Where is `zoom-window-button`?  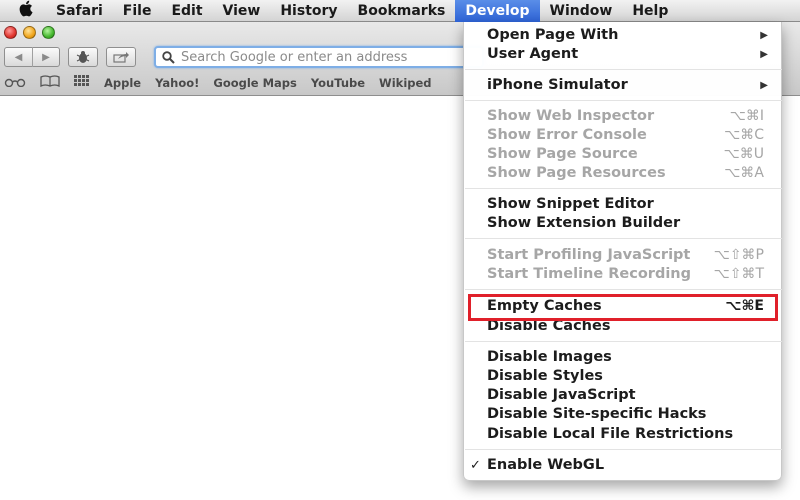
zoom-window-button is located at coordinates (48, 32).